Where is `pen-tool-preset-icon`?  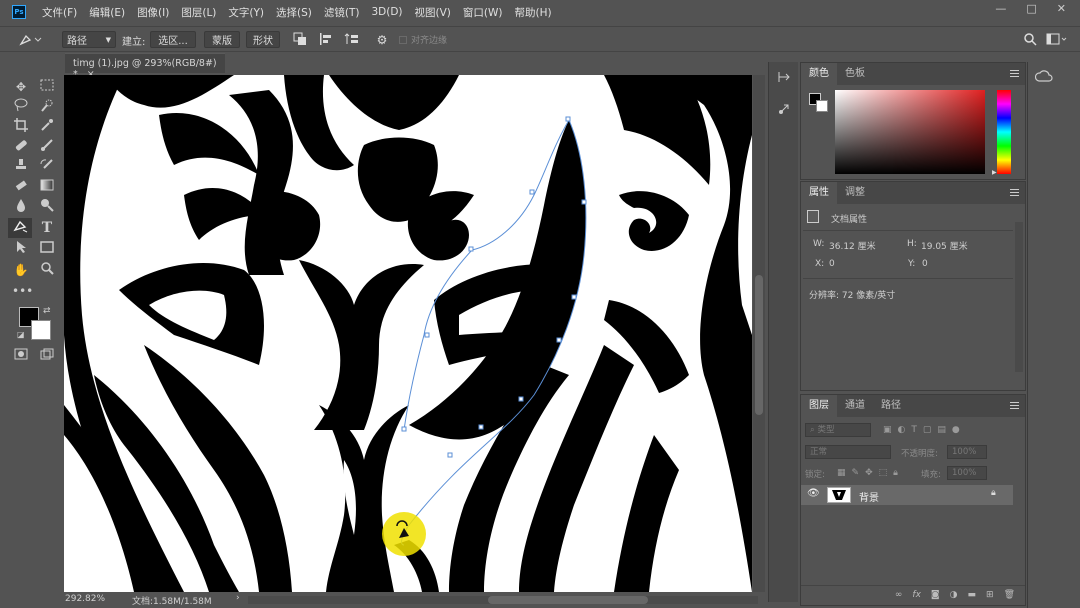
pen-tool-preset-icon is located at coordinates (31, 40).